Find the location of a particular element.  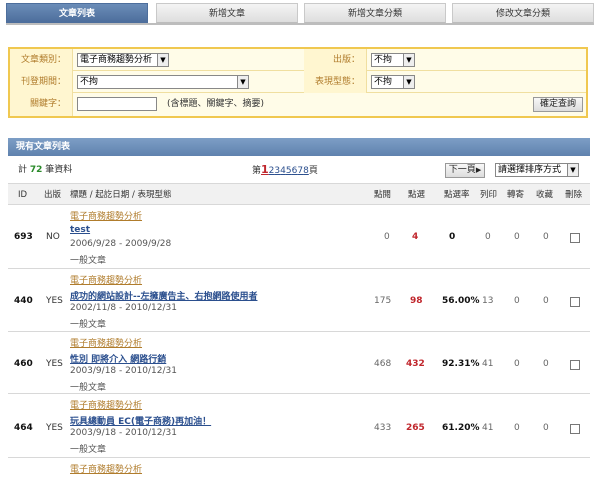

period-select-value: 不拘 is located at coordinates (89, 82).